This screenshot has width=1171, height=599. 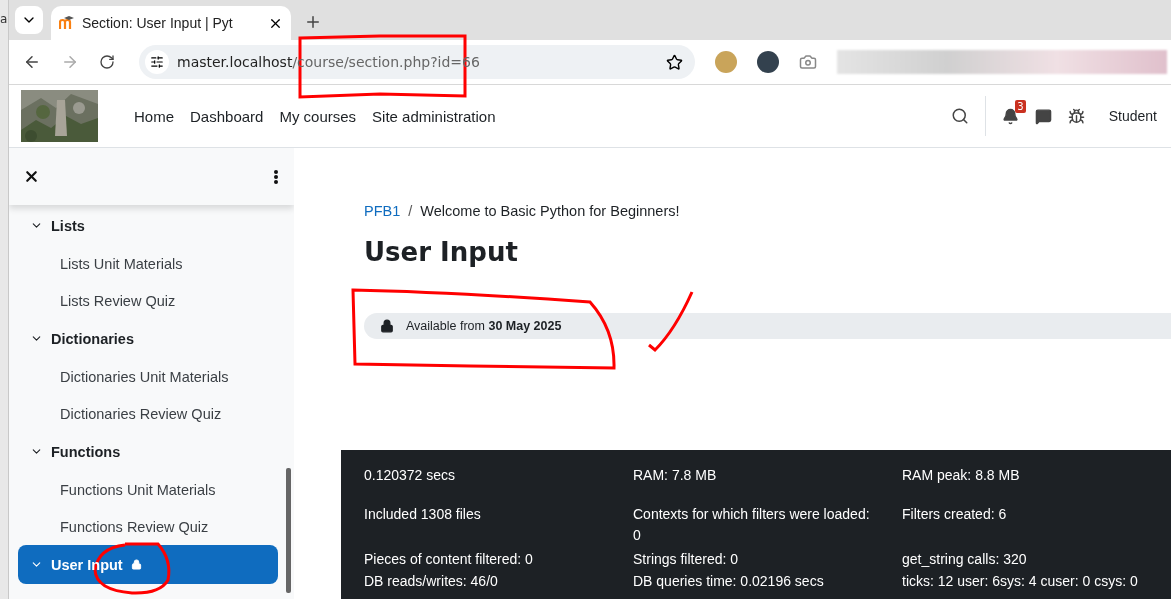 I want to click on extension-icon, so click(x=768, y=62).